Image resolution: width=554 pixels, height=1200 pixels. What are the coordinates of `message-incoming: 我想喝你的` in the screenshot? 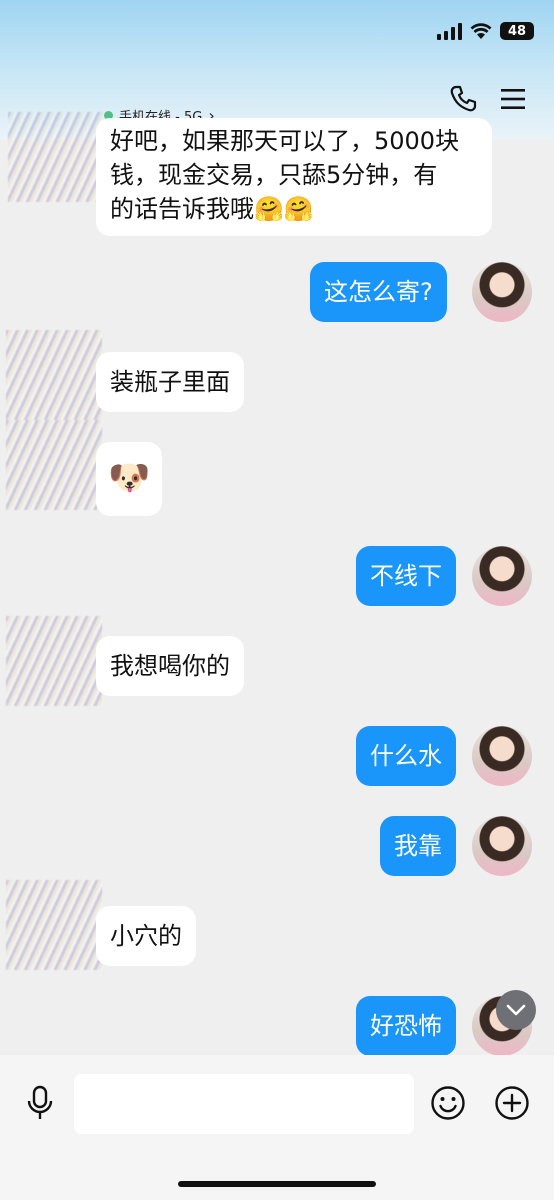 It's located at (170, 666).